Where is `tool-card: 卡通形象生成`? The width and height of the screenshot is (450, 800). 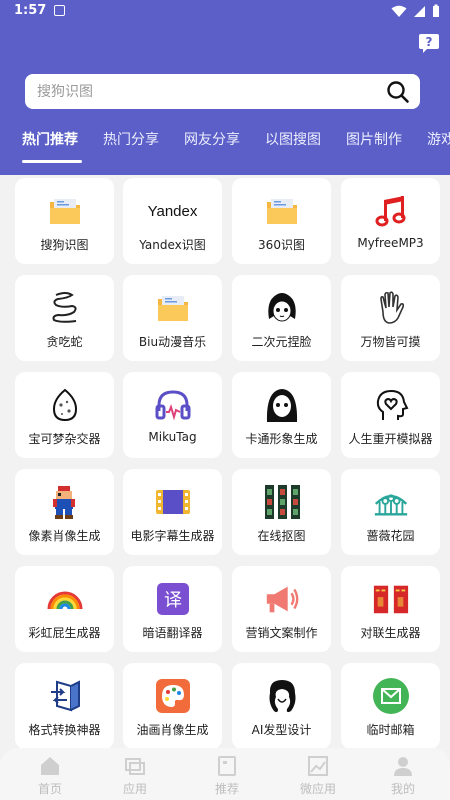
tool-card: 卡通形象生成 is located at coordinates (281, 415).